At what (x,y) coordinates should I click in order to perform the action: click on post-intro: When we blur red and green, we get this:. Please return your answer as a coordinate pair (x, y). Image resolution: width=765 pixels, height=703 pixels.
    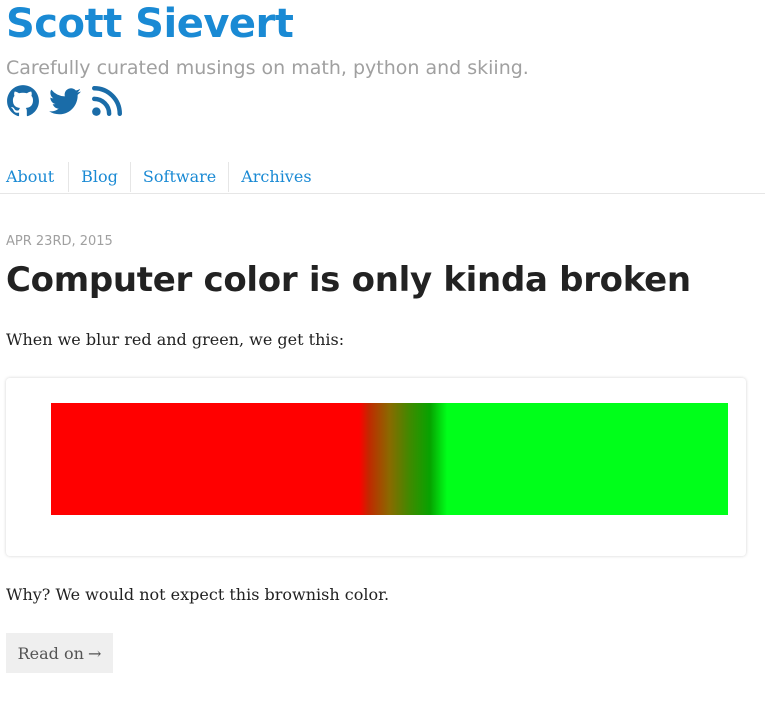
    Looking at the image, I should click on (175, 339).